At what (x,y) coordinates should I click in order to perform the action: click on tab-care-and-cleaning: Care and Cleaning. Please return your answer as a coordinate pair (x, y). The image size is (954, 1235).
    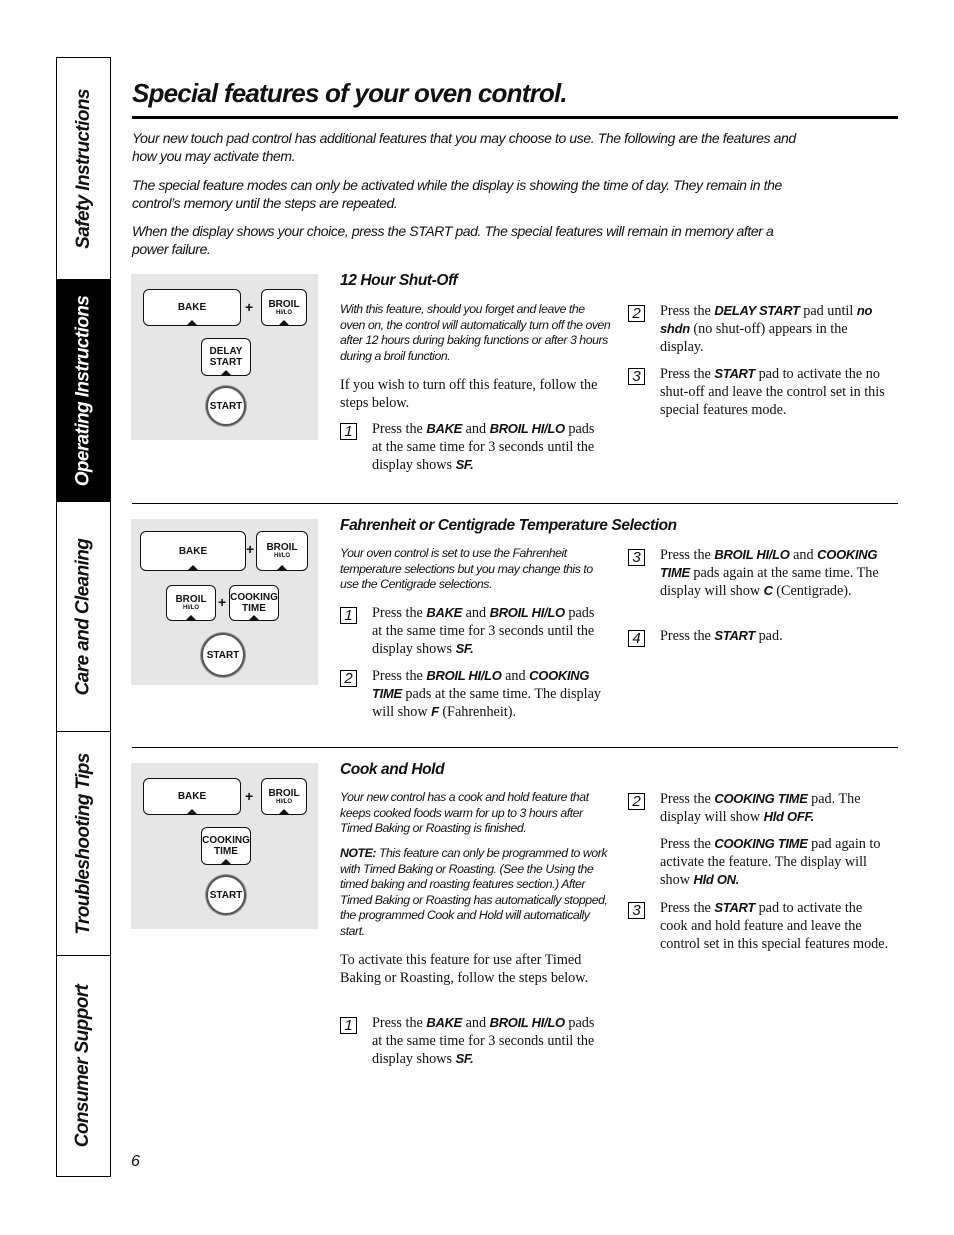
    Looking at the image, I should click on (83, 617).